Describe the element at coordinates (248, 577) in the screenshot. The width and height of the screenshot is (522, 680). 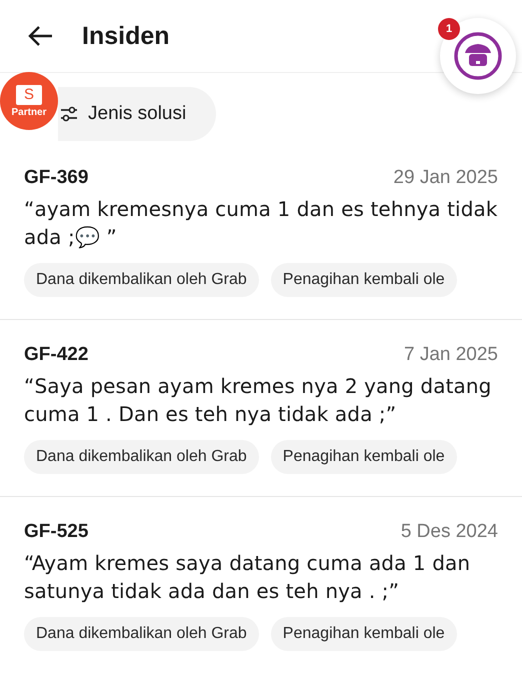
I see `customer-comment: “Ayam kremes saya datang cuma ada 1 dan satunya tidak ada dan es teh nya . ;”` at that location.